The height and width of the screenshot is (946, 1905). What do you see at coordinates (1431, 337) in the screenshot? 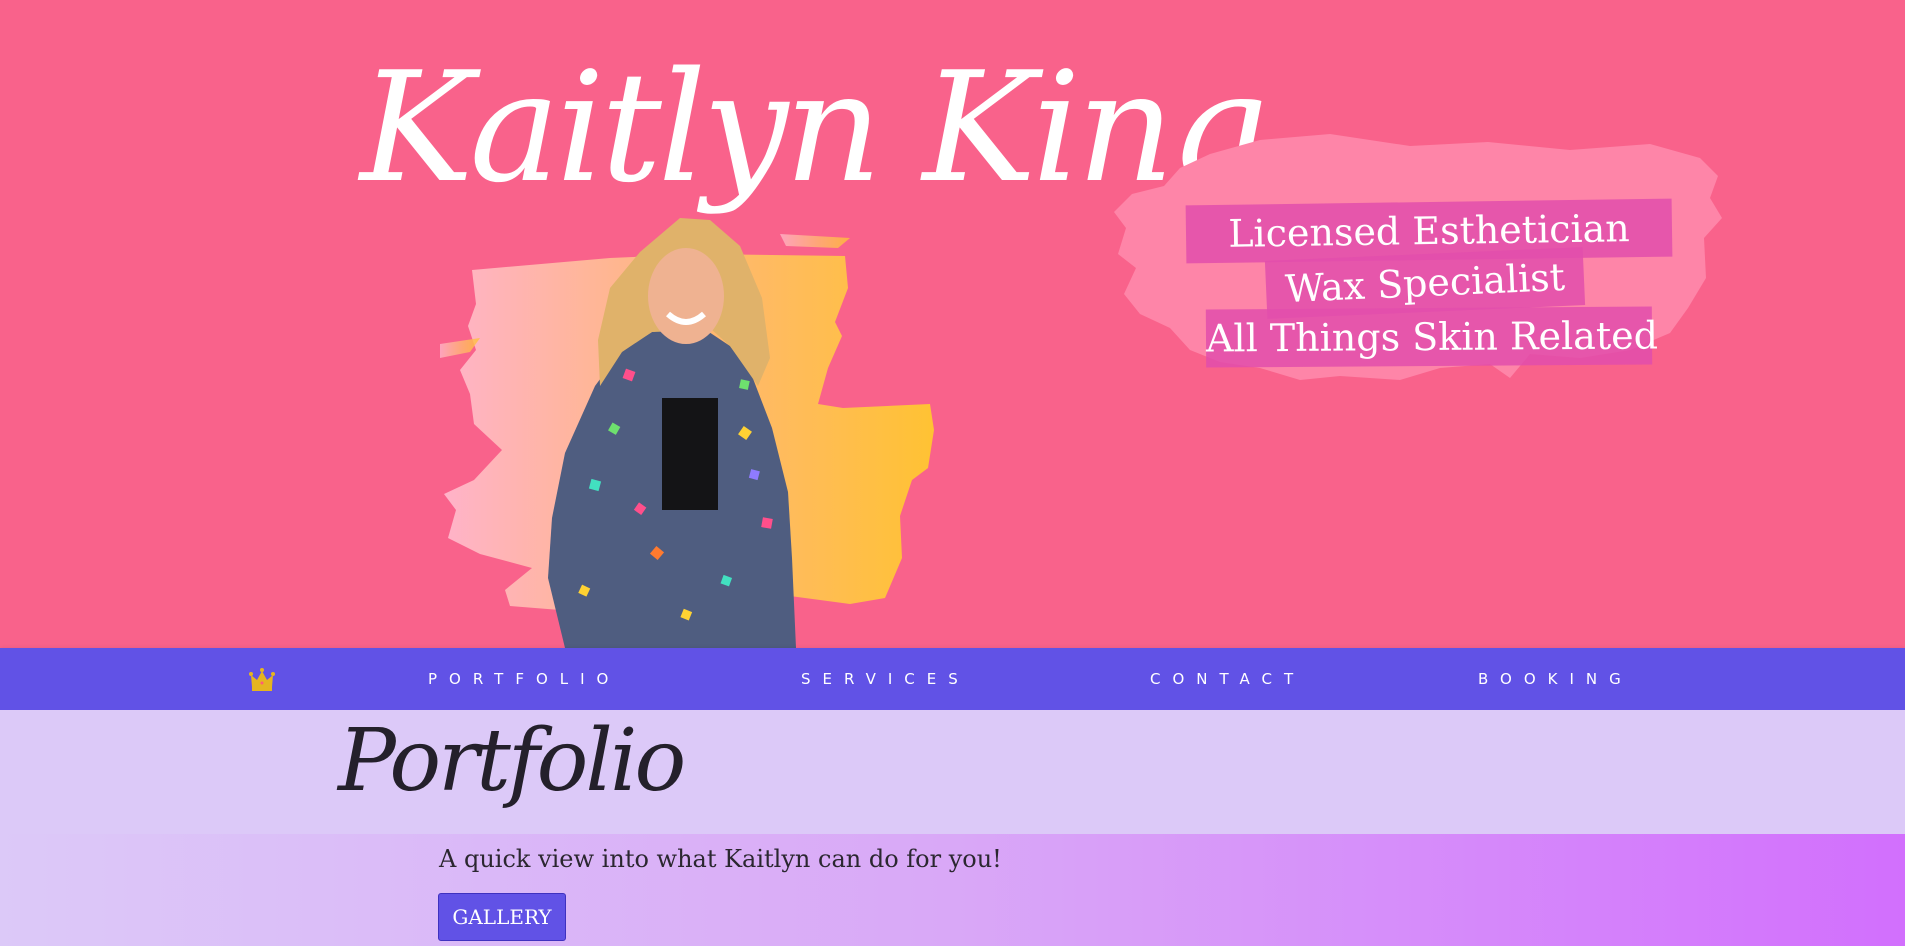
I see `tagline-all-things-skin: All Things Skin Related` at bounding box center [1431, 337].